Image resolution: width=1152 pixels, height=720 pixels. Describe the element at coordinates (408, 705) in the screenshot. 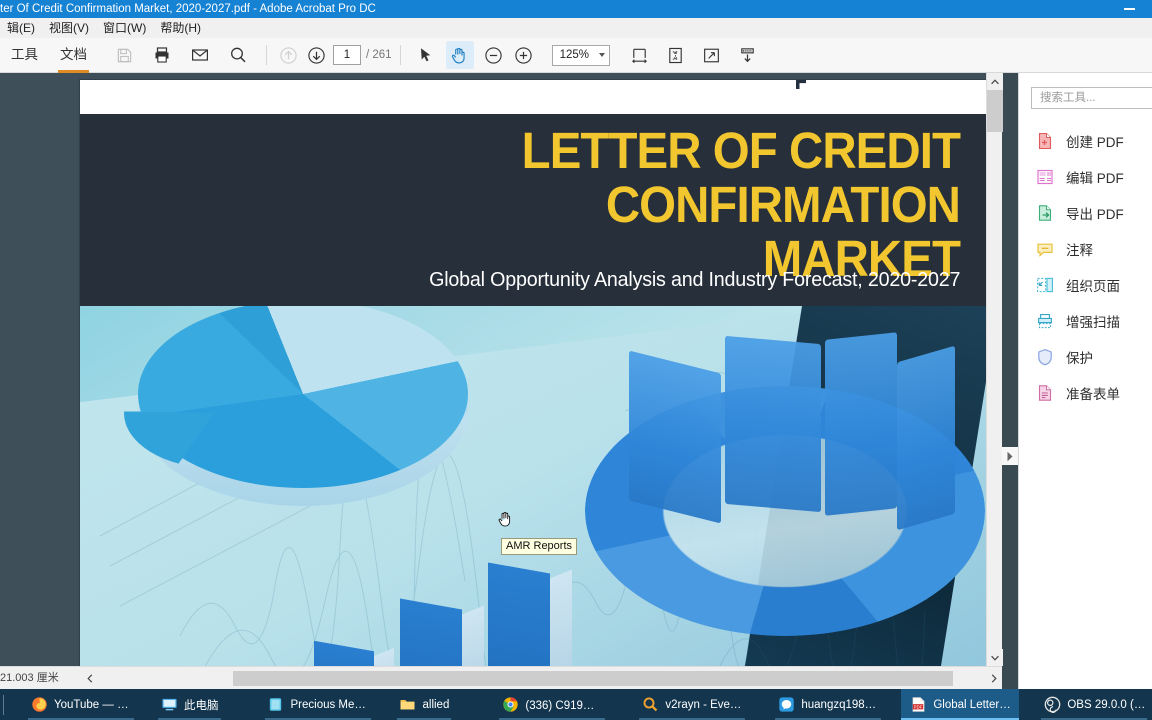

I see `folder-icon` at that location.